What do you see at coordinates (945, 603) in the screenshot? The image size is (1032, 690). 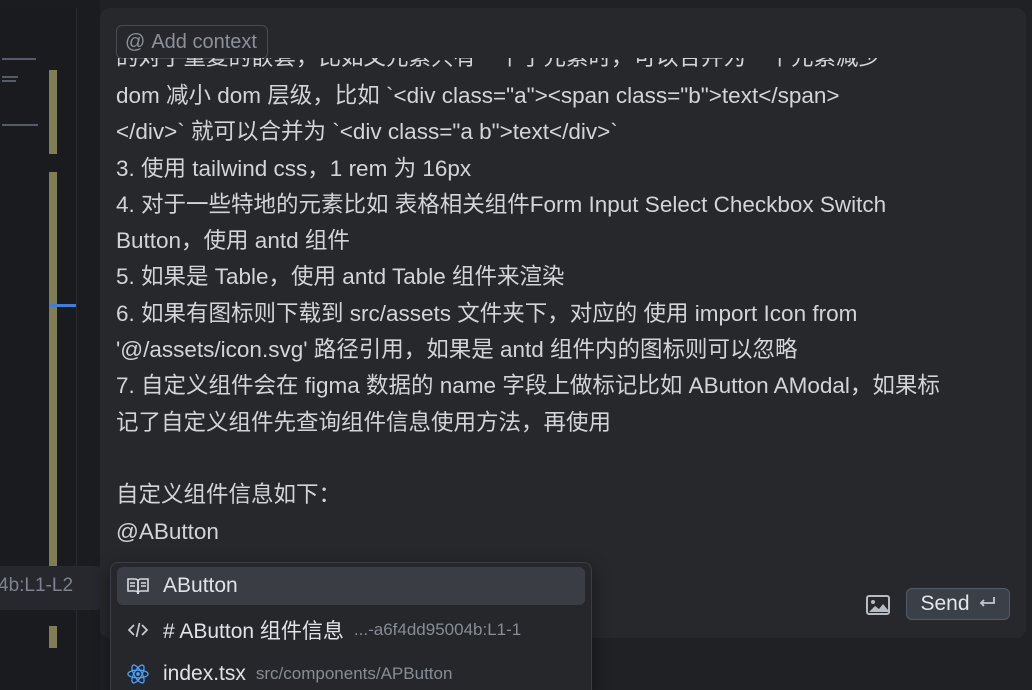 I see `send-label: Send` at bounding box center [945, 603].